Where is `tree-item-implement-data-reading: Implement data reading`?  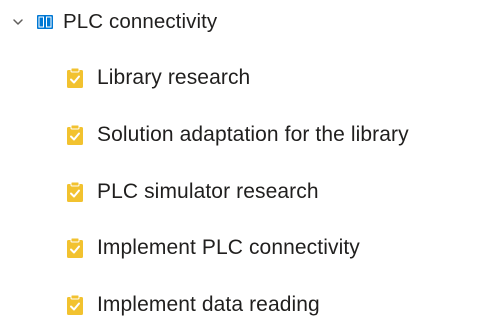
tree-item-implement-data-reading: Implement data reading is located at coordinates (193, 305).